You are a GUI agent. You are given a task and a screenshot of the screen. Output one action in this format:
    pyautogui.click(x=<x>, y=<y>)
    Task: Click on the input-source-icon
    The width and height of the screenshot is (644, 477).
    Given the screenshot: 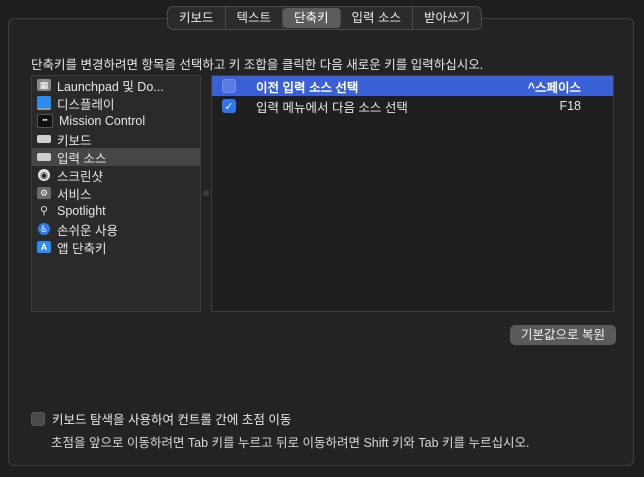 What is the action you would take?
    pyautogui.click(x=44, y=157)
    